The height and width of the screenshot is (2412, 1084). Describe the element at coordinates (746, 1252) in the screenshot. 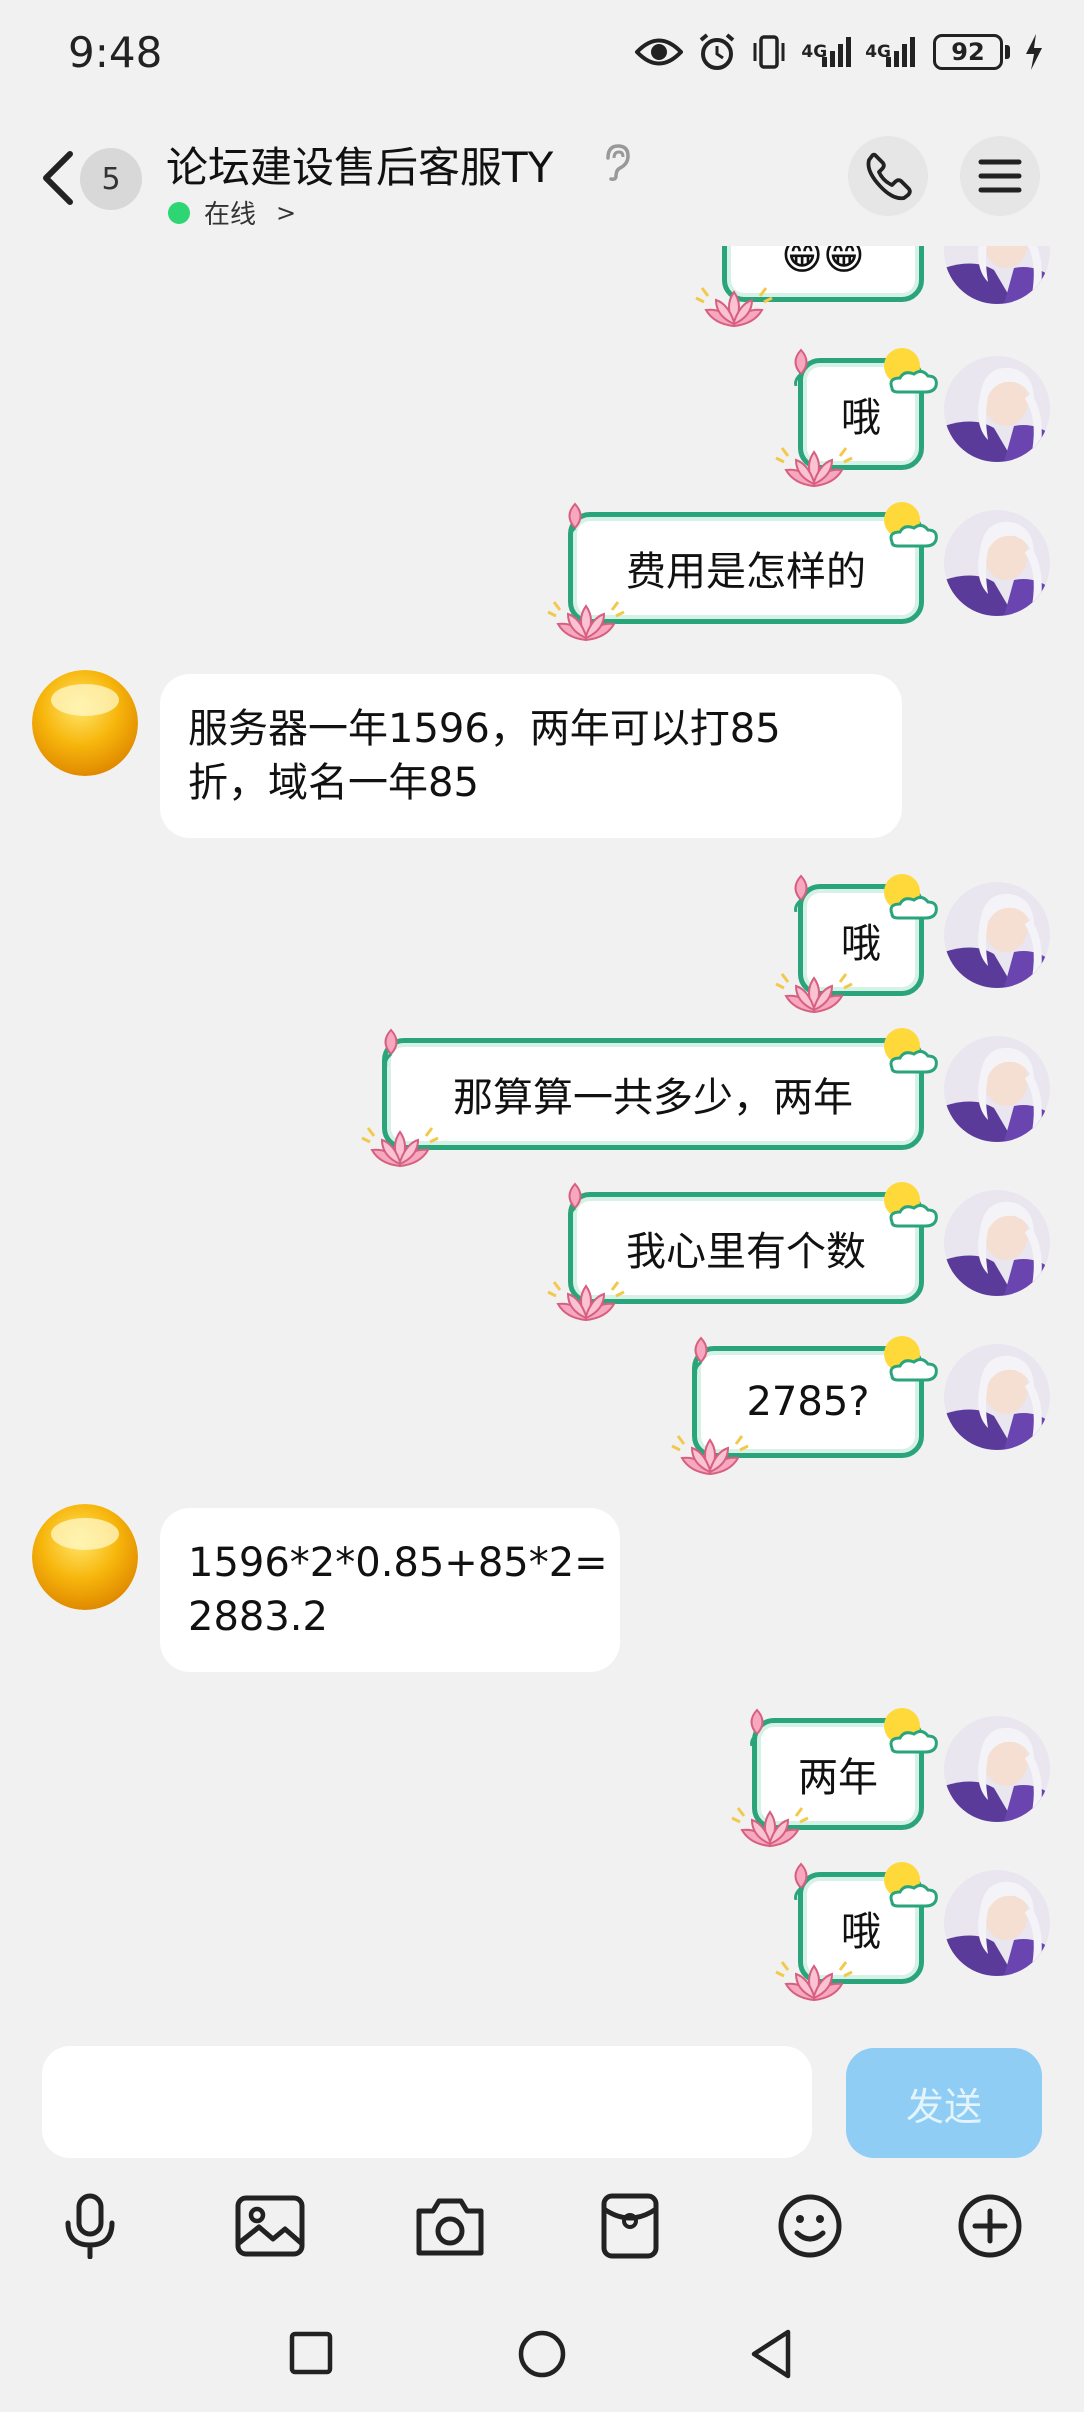

I see `message-text: 我心里有个数` at that location.